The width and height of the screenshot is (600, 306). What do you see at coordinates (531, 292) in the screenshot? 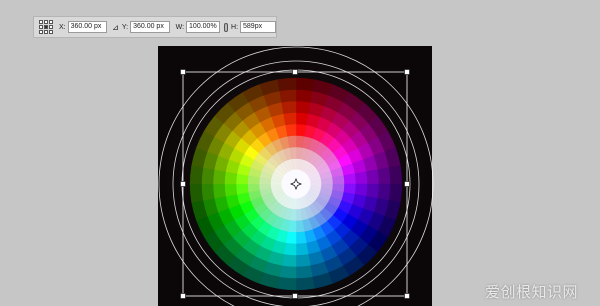
I see `watermark-text: 爱创根知识网` at bounding box center [531, 292].